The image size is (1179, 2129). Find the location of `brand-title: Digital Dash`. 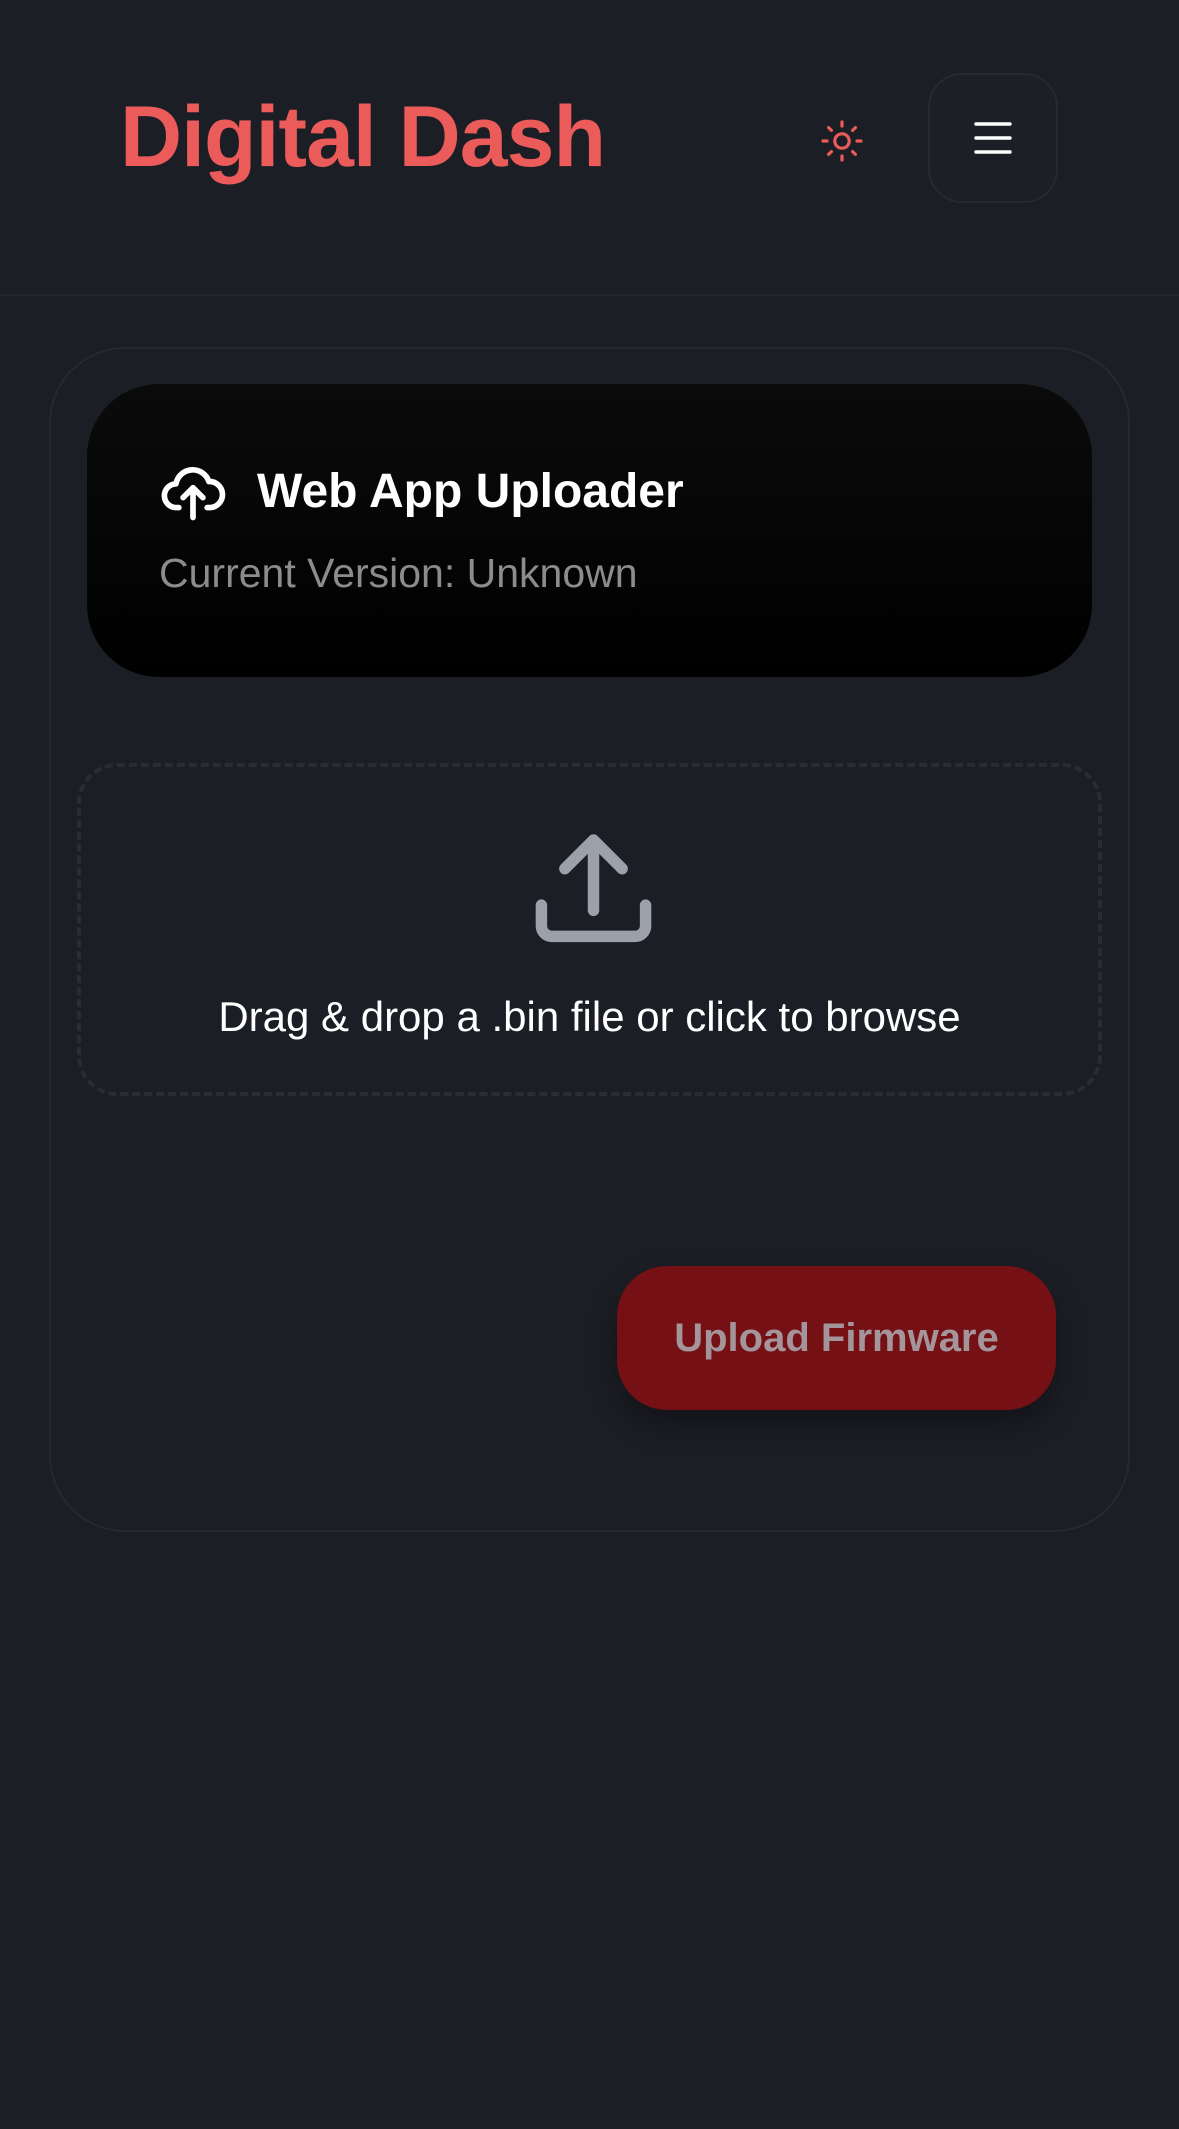

brand-title: Digital Dash is located at coordinates (363, 137).